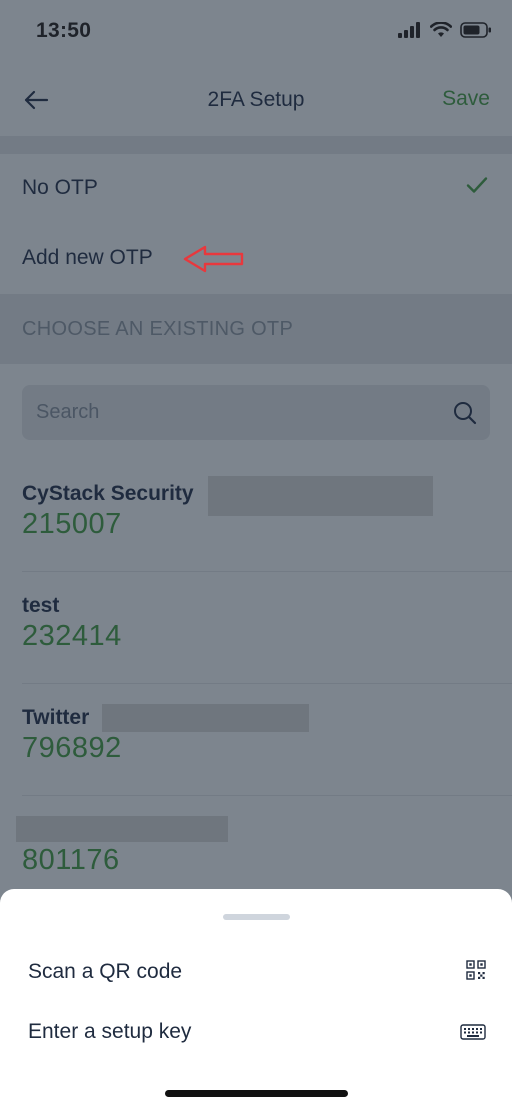 This screenshot has width=512, height=1109. Describe the element at coordinates (256, 740) in the screenshot. I see `otp-list-item: Twitter 796892` at that location.